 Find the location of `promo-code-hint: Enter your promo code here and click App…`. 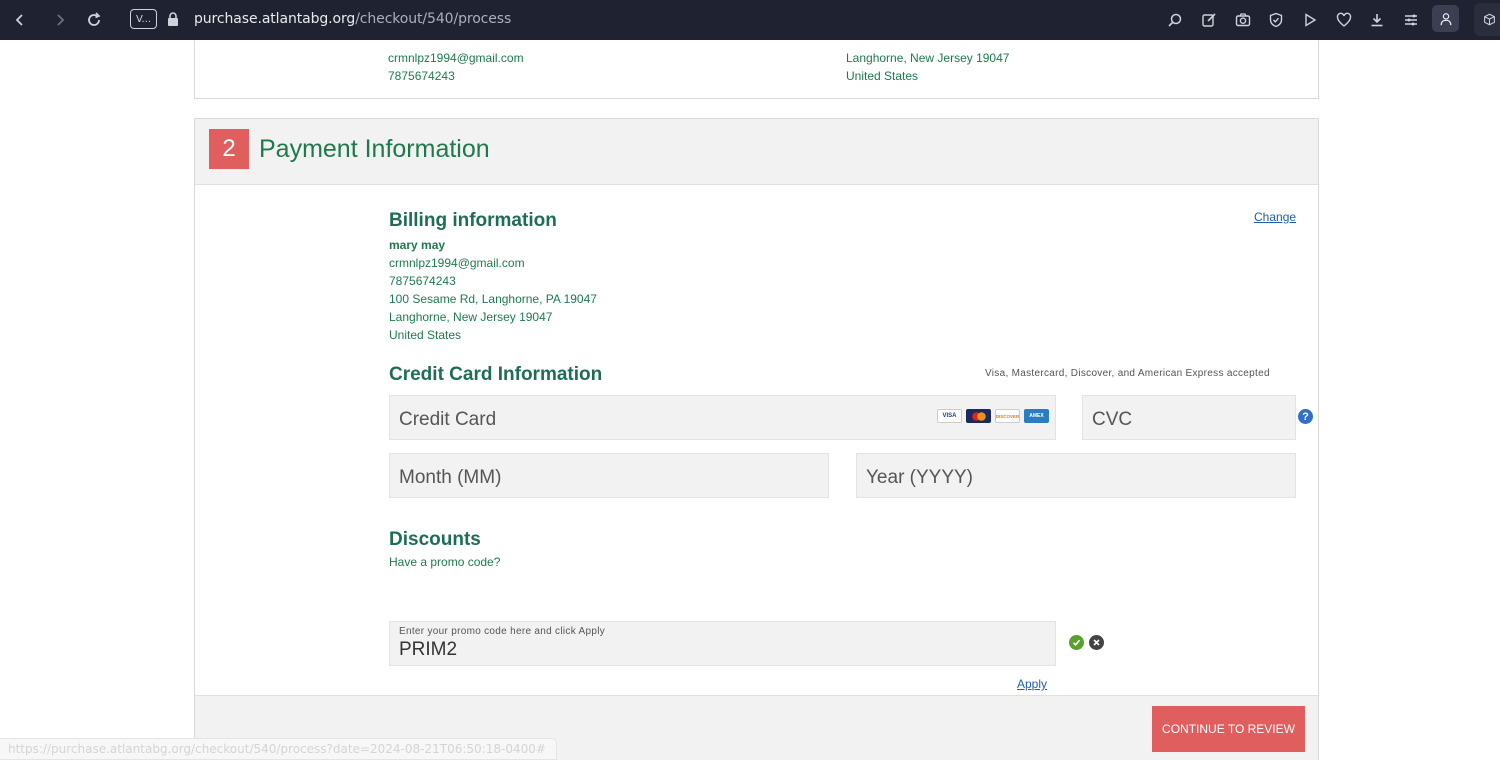

promo-code-hint: Enter your promo code here and click App… is located at coordinates (502, 631).